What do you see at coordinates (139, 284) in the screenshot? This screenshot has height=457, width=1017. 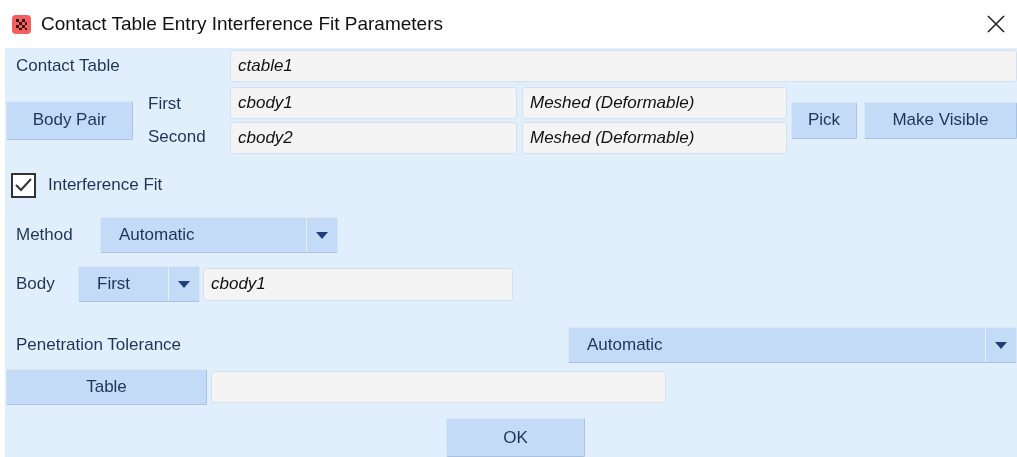 I see `body-dropdown: First` at bounding box center [139, 284].